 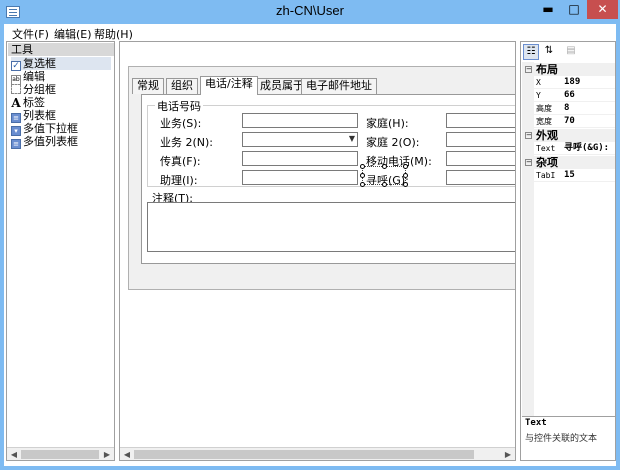 I want to click on title-bar: zh-CN\User ▬ □ ✕, so click(x=310, y=12).